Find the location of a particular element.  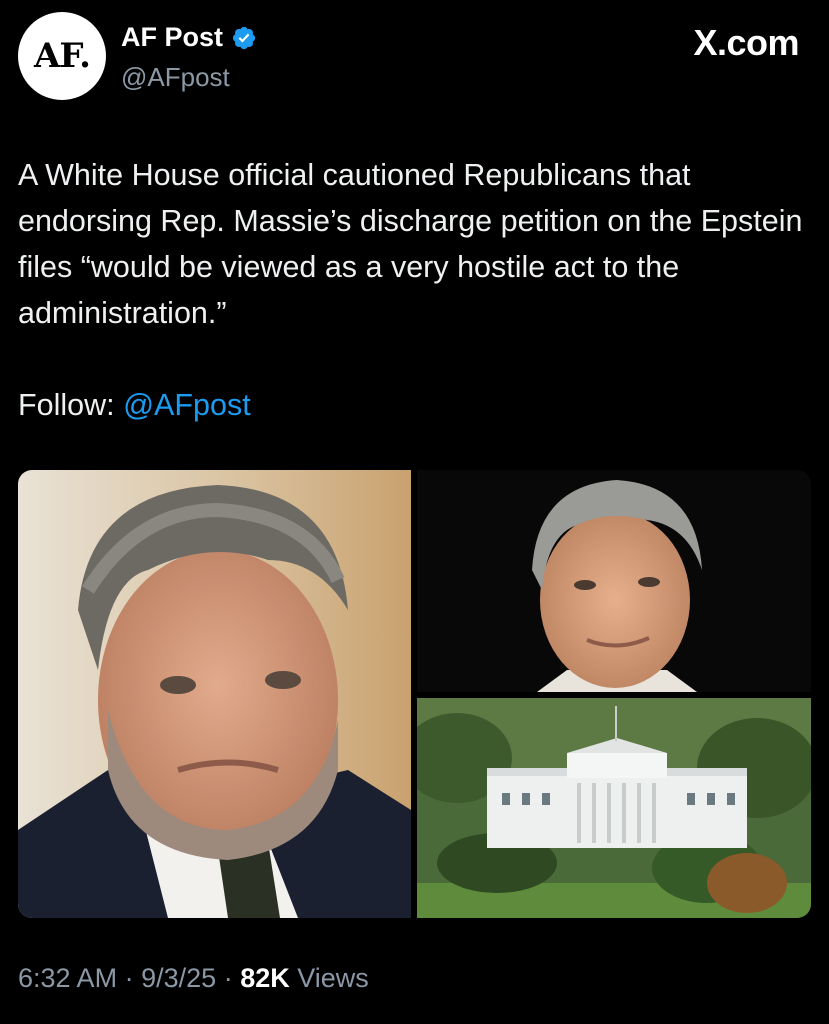

avatar: AF. is located at coordinates (62, 56).